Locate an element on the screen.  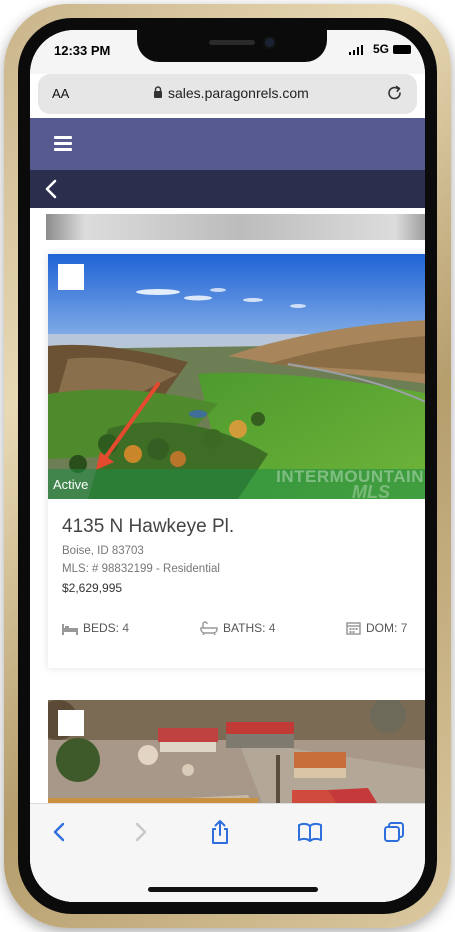
dom-label: DOM: is located at coordinates (382, 628).